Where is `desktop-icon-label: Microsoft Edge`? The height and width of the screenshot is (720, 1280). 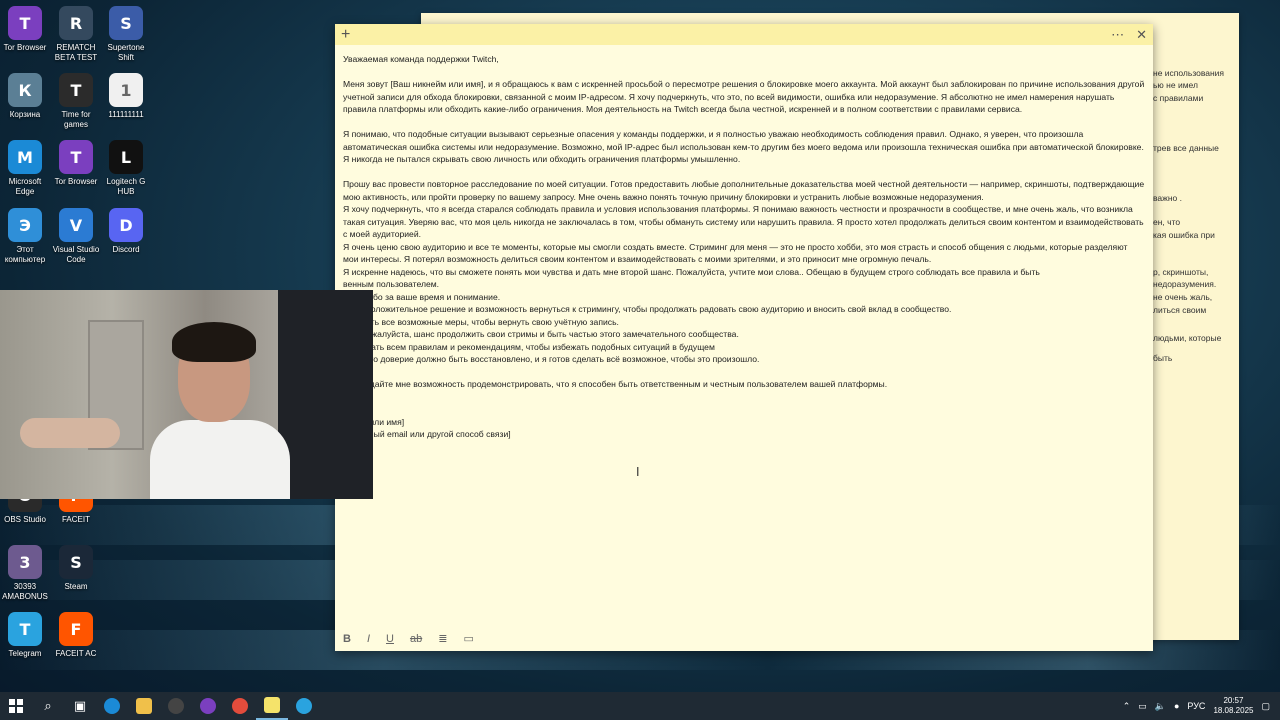 desktop-icon-label: Microsoft Edge is located at coordinates (25, 186).